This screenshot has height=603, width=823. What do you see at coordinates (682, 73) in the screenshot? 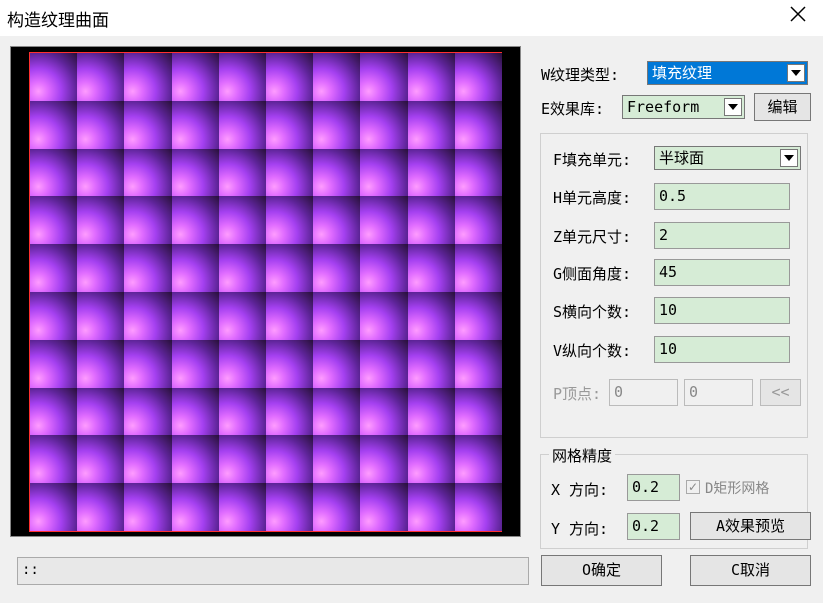
I see `texture-type-value: 填充纹理` at bounding box center [682, 73].